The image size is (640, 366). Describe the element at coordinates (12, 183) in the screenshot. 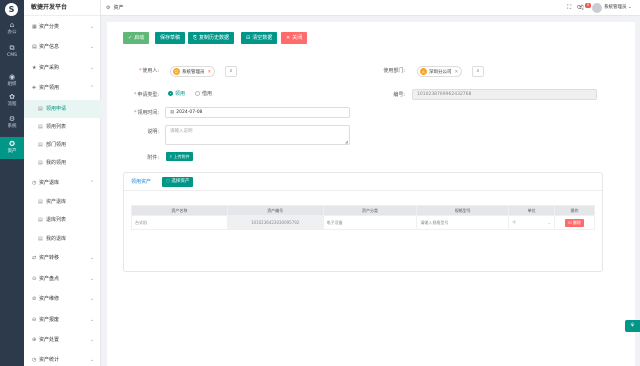

I see `icon-rail: S ⌂ 办公 ⧉ CMS ◉ 组织 ✿ 流程 ⚙ 系统 ✪ 资产` at that location.